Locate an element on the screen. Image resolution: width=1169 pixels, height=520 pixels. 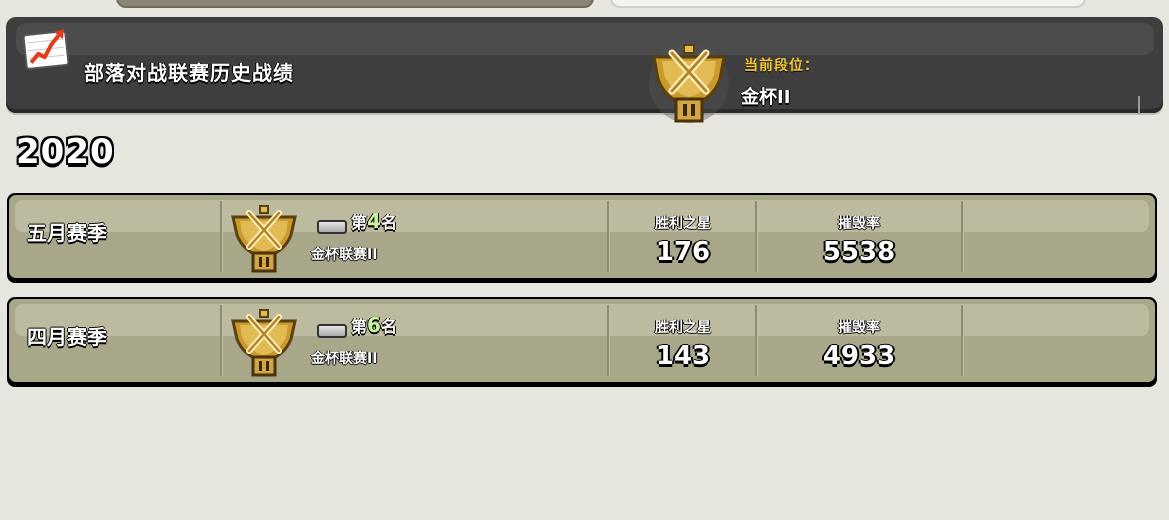
placement-number: 6 is located at coordinates (374, 325).